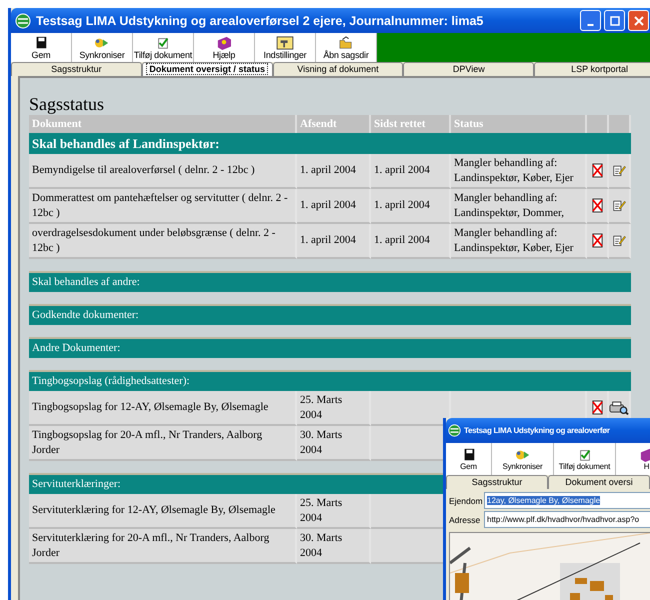 The height and width of the screenshot is (600, 650). What do you see at coordinates (207, 69) in the screenshot?
I see `tab: Dokument oversigt / status` at bounding box center [207, 69].